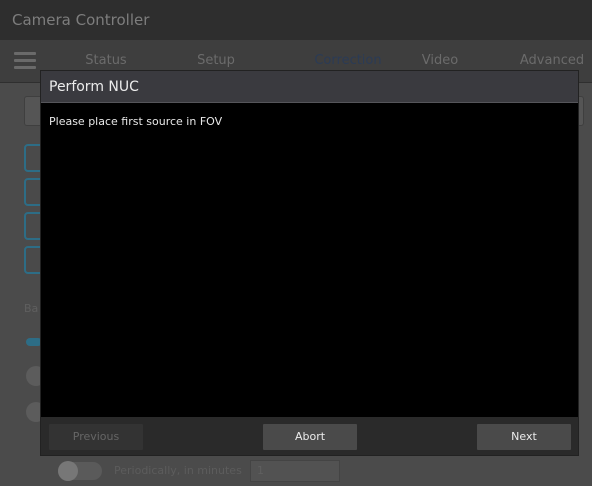 The image size is (599, 486). Describe the element at coordinates (31, 308) in the screenshot. I see `background-section-label: Ba` at that location.